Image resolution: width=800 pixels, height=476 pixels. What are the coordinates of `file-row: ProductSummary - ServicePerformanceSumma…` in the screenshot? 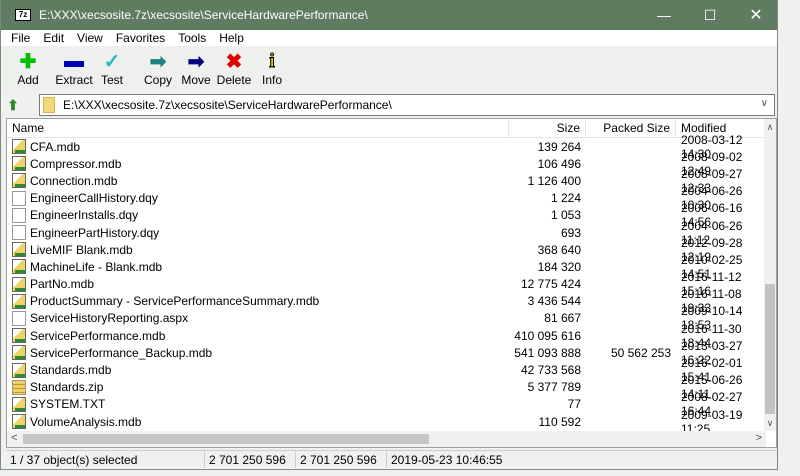 It's located at (387, 301).